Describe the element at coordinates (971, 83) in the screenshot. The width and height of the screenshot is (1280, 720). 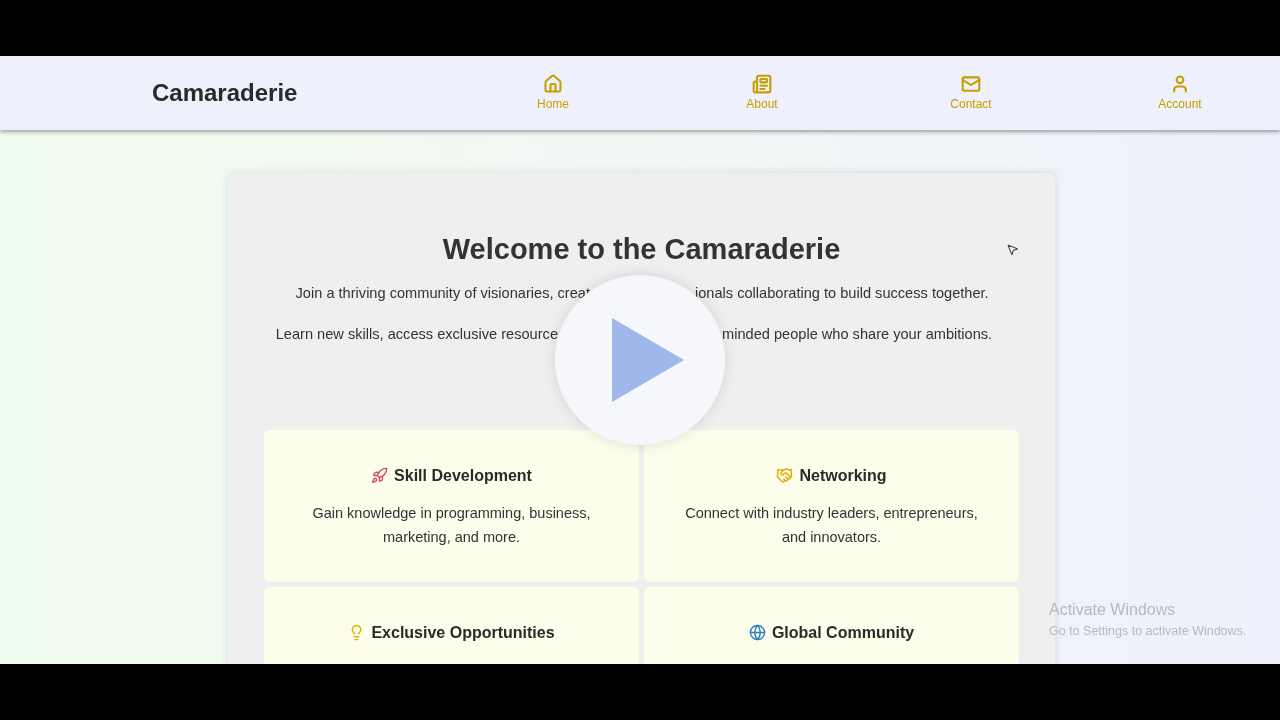
I see `mail-icon` at that location.